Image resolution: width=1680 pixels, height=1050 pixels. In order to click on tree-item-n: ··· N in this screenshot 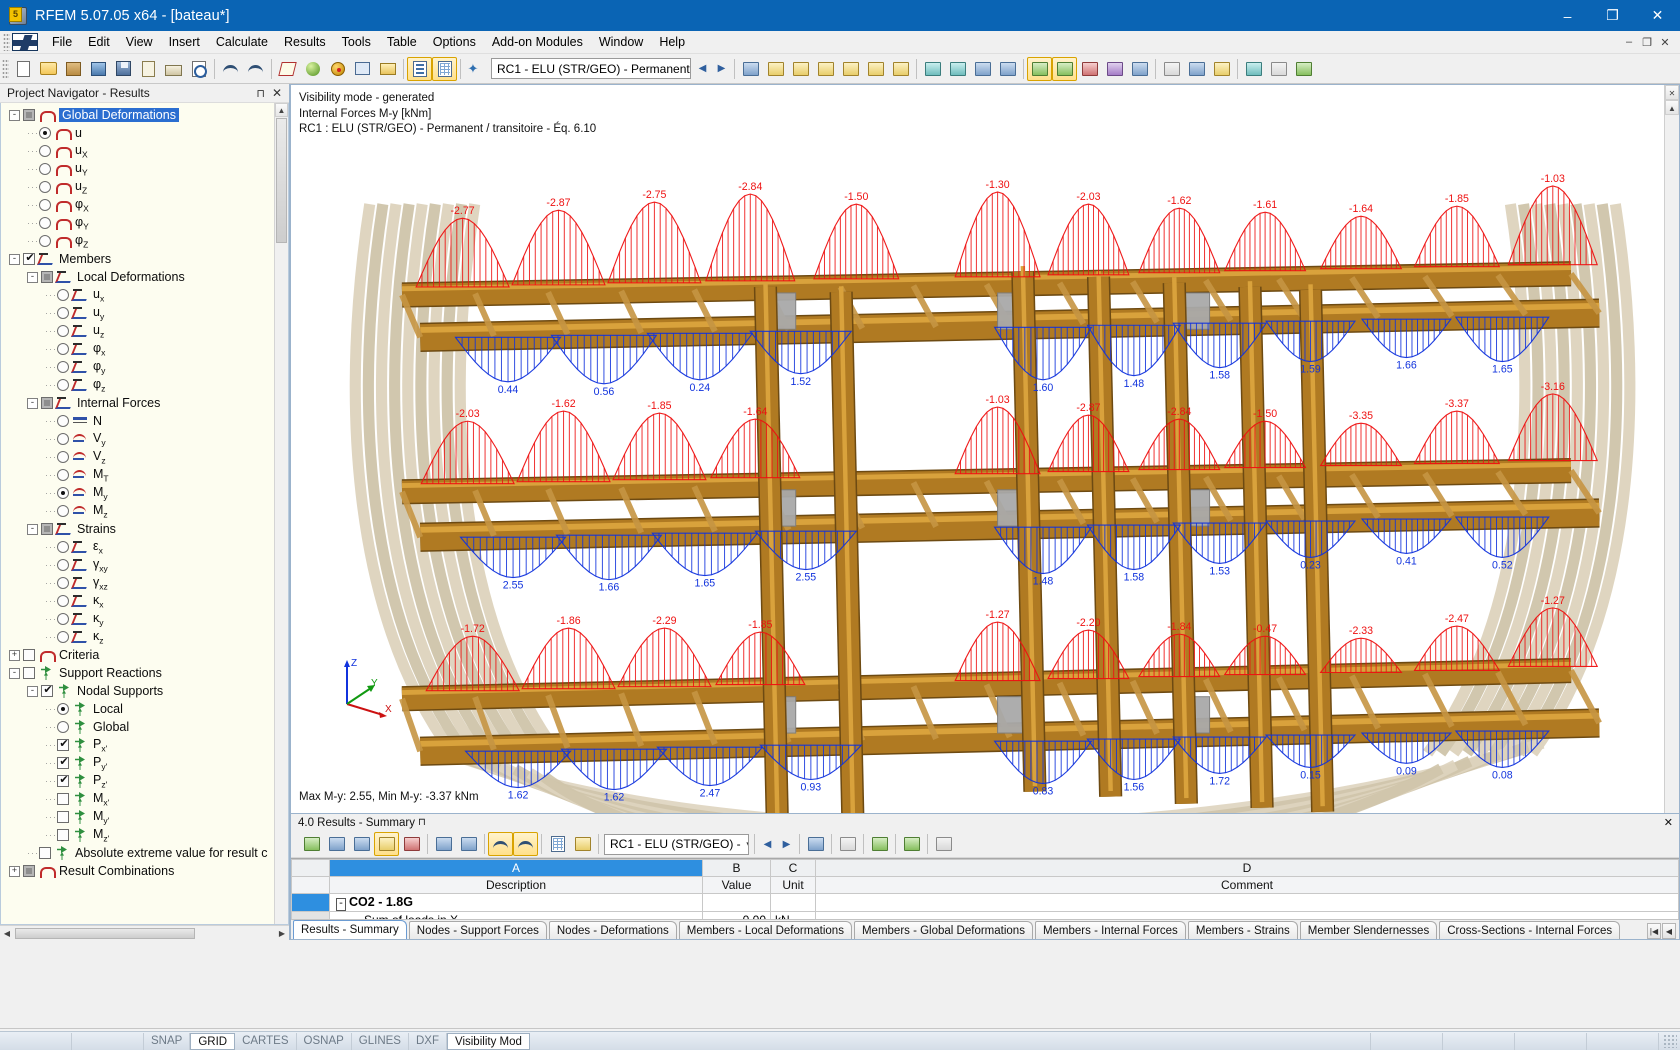, I will do `click(144, 421)`.